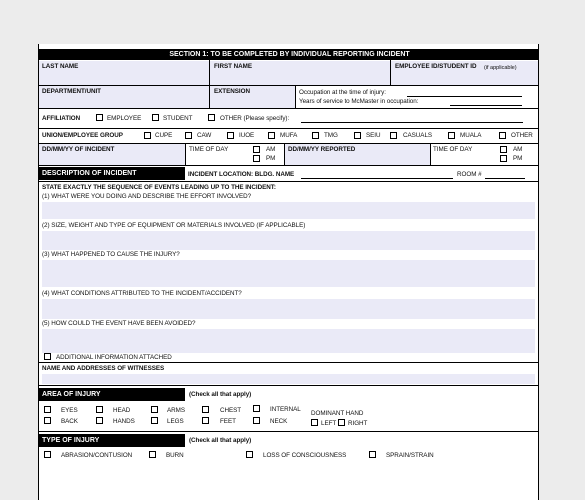 This screenshot has height=500, width=585. What do you see at coordinates (103, 368) in the screenshot?
I see `witnesses-label: NAME AND ADDRESSES OF WITNESSES` at bounding box center [103, 368].